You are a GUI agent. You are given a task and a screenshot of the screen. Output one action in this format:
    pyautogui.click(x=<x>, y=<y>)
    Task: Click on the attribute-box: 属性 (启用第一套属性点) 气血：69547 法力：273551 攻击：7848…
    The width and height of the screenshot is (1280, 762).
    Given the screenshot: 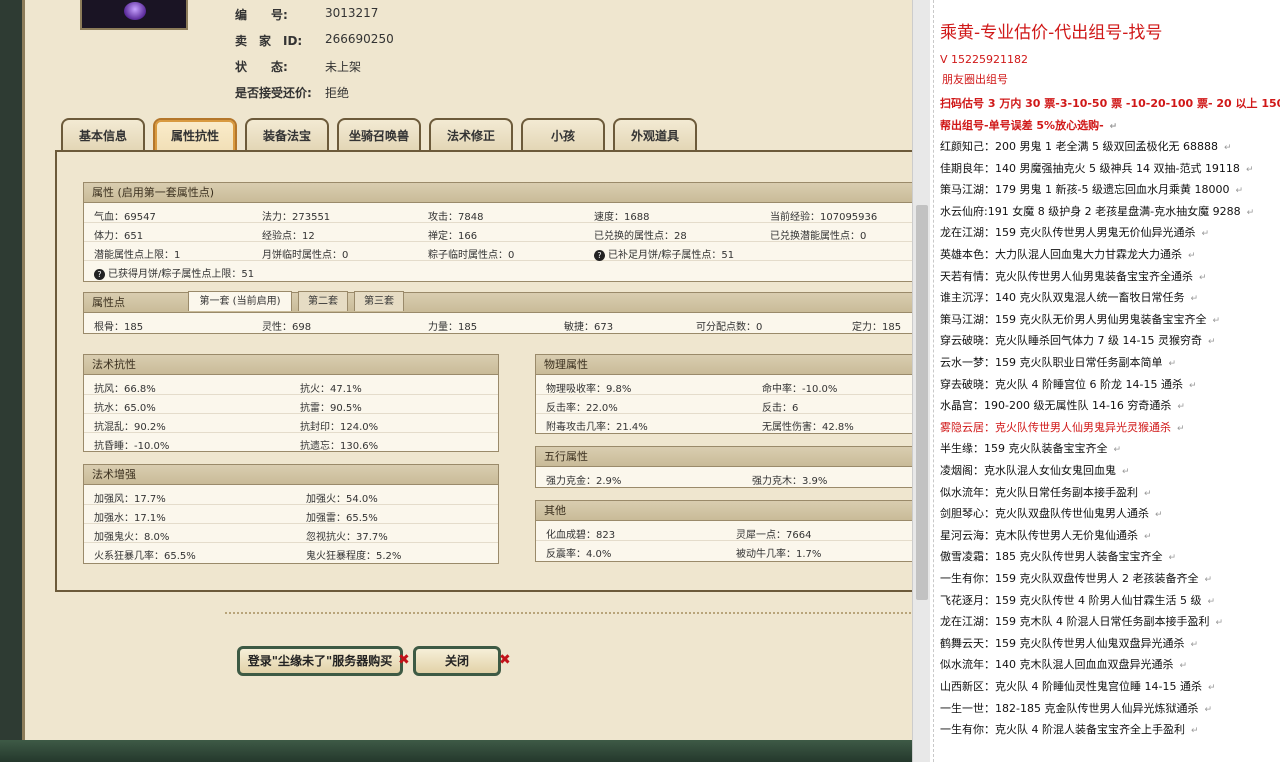 What is the action you would take?
    pyautogui.click(x=497, y=232)
    